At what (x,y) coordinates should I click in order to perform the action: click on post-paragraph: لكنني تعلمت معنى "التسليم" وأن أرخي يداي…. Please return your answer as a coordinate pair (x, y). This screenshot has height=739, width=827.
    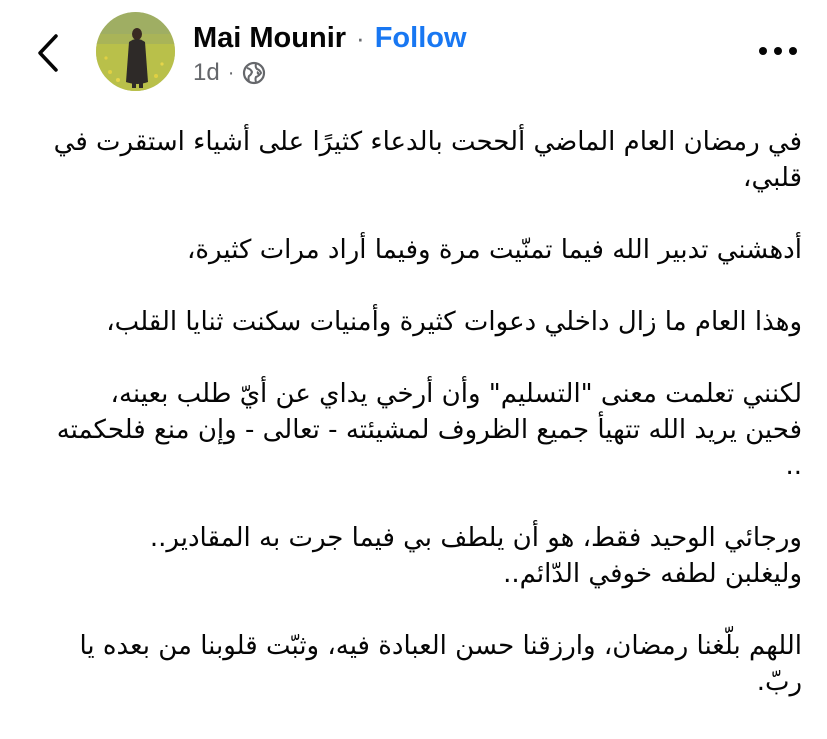
    Looking at the image, I should click on (421, 430).